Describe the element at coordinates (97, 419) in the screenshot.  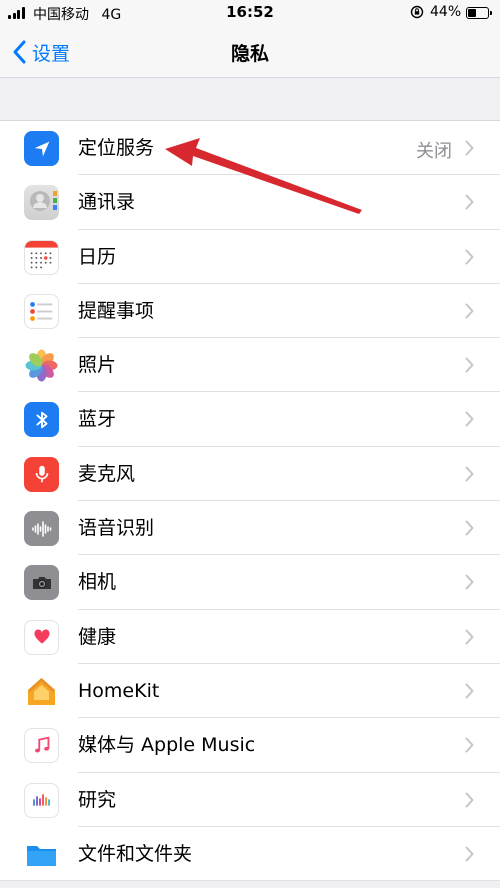
I see `list-item-label: 蓝牙` at that location.